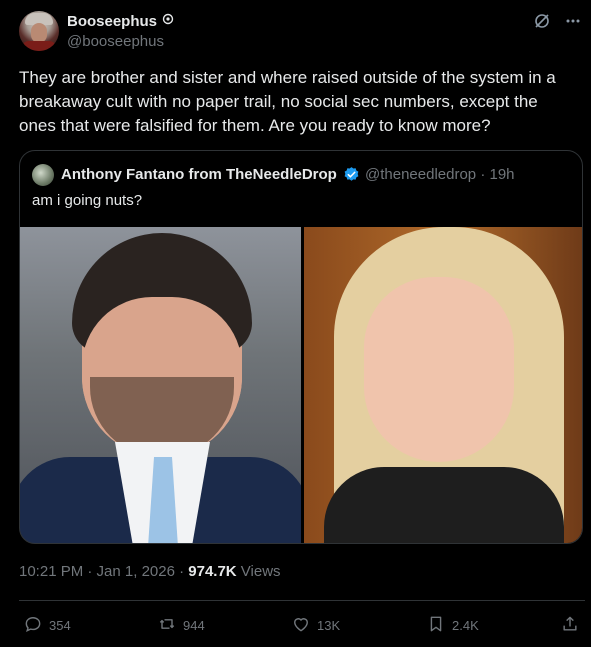 The height and width of the screenshot is (647, 591). Describe the element at coordinates (60, 625) in the screenshot. I see `reply-count: 354` at that location.